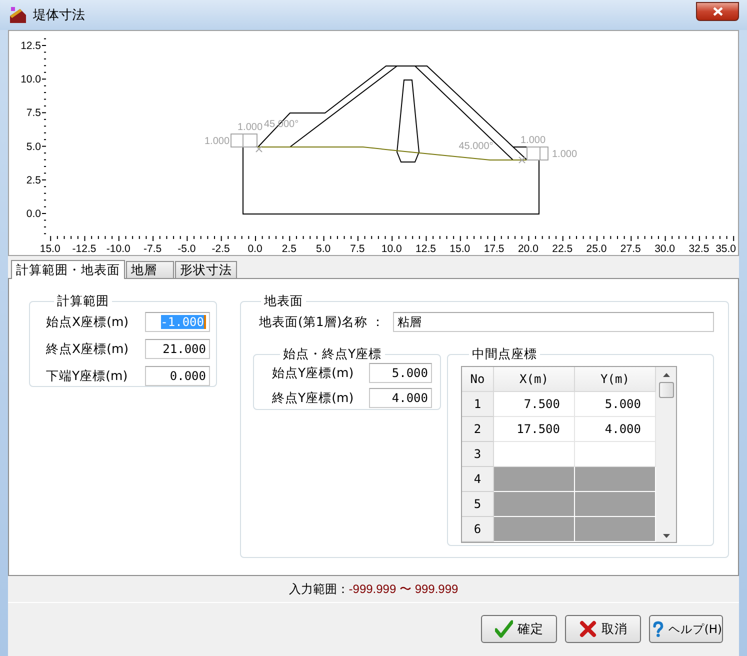 This screenshot has height=656, width=747. Describe the element at coordinates (403, 589) in the screenshot. I see `status-range: -999.999 〜 999.999` at that location.